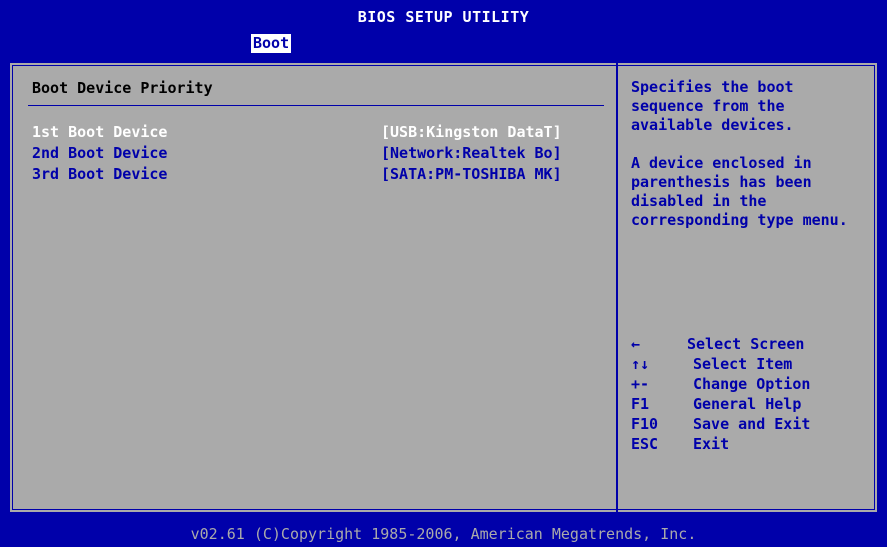 The height and width of the screenshot is (547, 887). What do you see at coordinates (317, 174) in the screenshot?
I see `boot-device-3: 3rd Boot Device [SATA:PM-TOSHIBA MK]` at bounding box center [317, 174].